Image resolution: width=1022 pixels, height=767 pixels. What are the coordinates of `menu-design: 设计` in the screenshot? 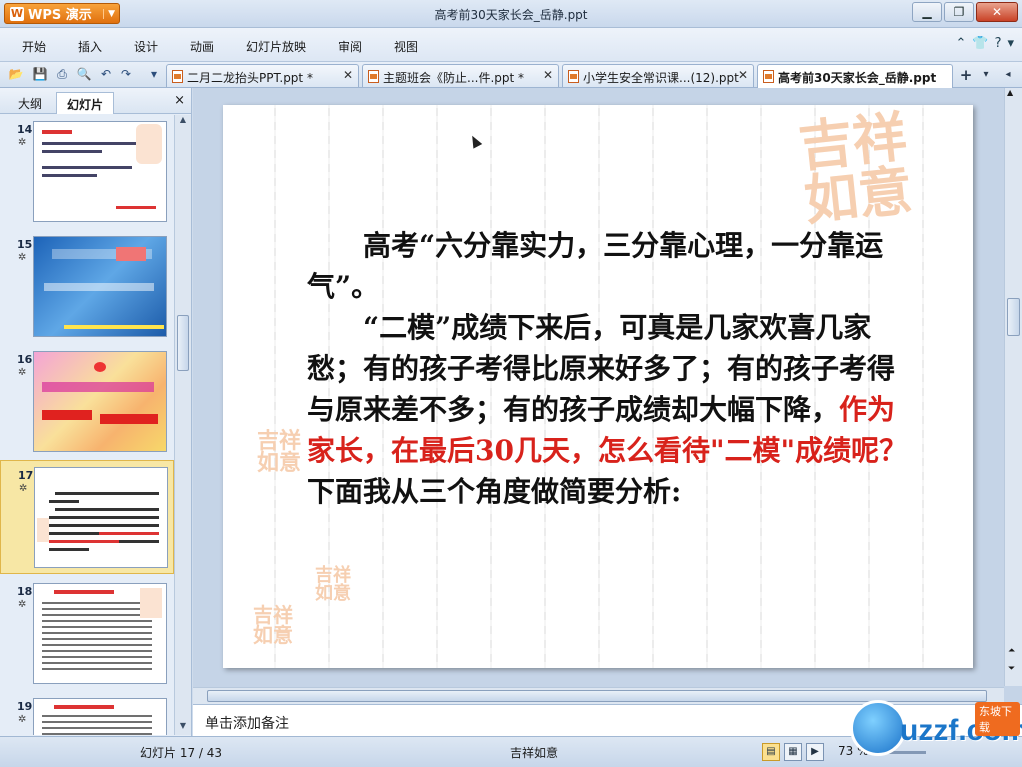 It's located at (146, 46).